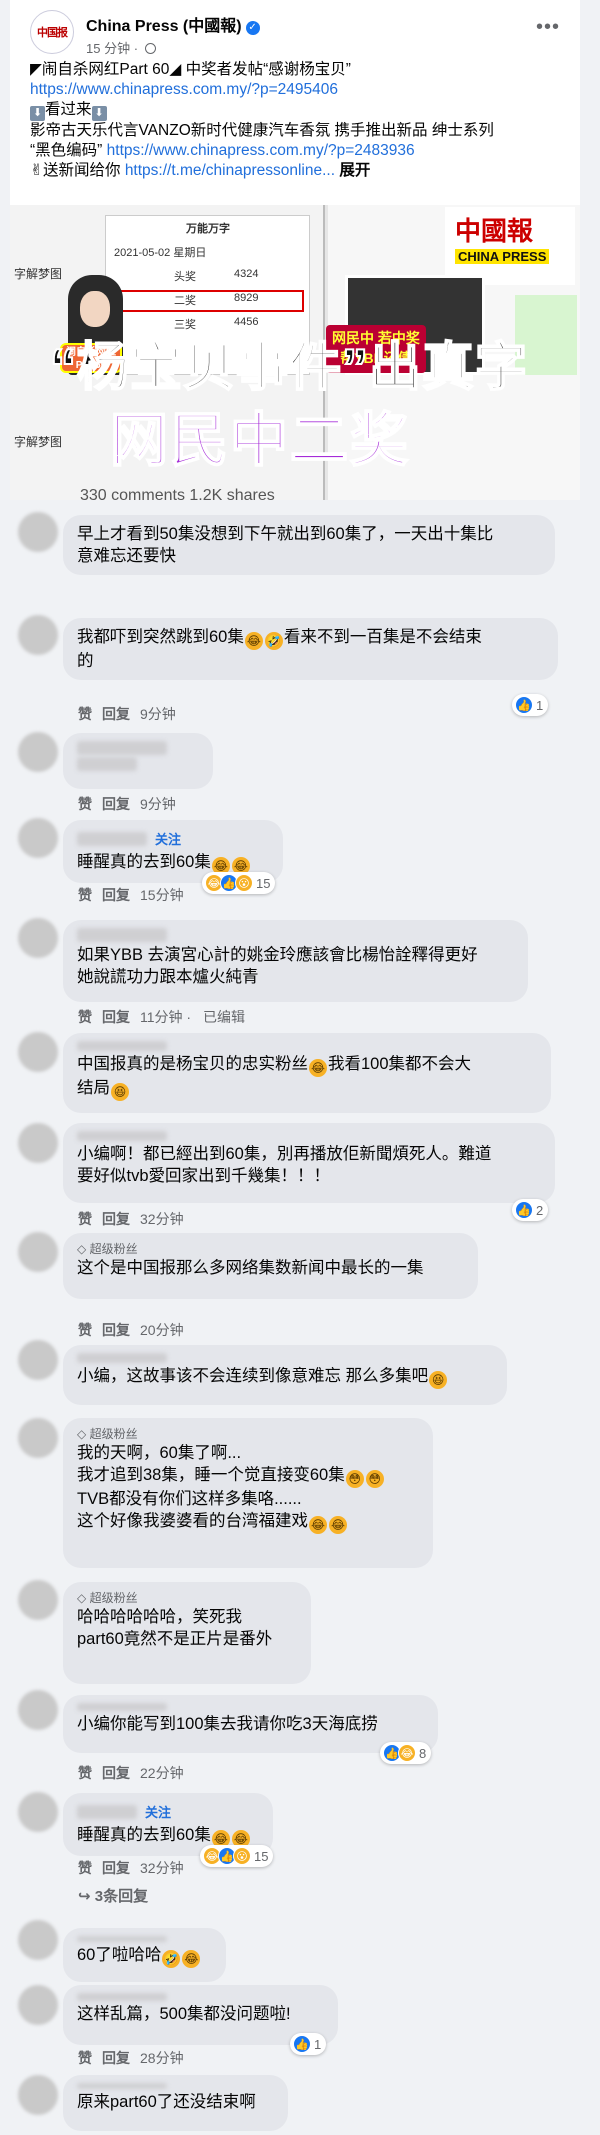 This screenshot has height=2135, width=600. What do you see at coordinates (162, 895) in the screenshot?
I see `comment-time: 15分钟` at bounding box center [162, 895].